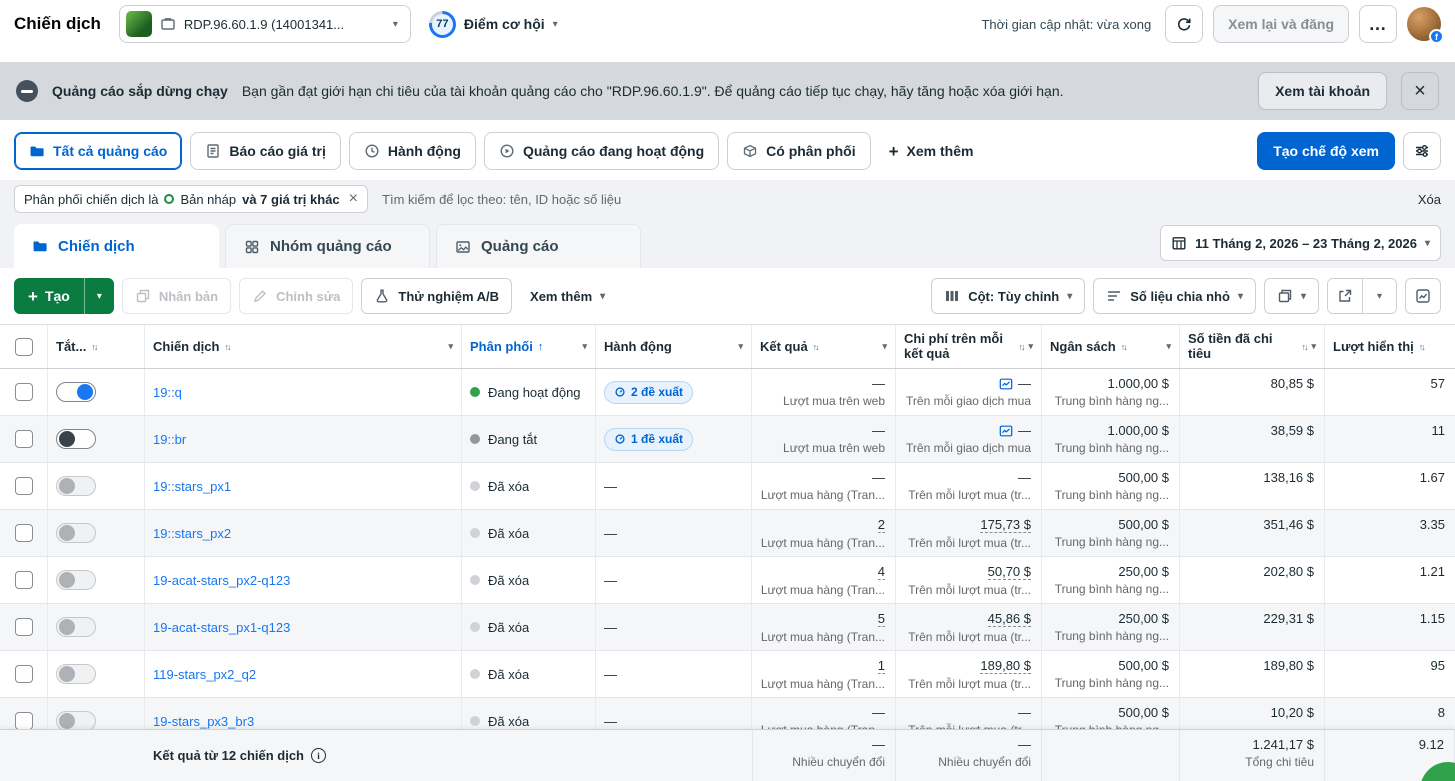 The height and width of the screenshot is (781, 1455). I want to click on suggestion-badge: 1 đề xuất, so click(649, 439).